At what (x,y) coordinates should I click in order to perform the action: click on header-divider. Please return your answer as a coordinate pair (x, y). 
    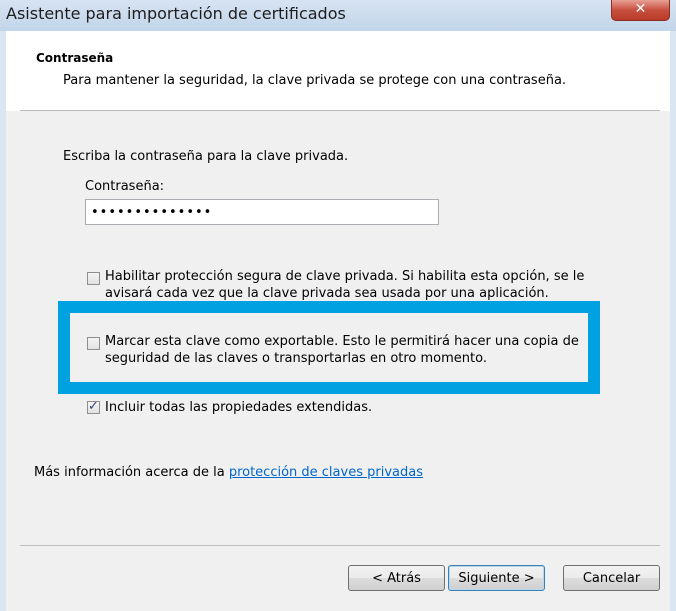
    Looking at the image, I should click on (340, 110).